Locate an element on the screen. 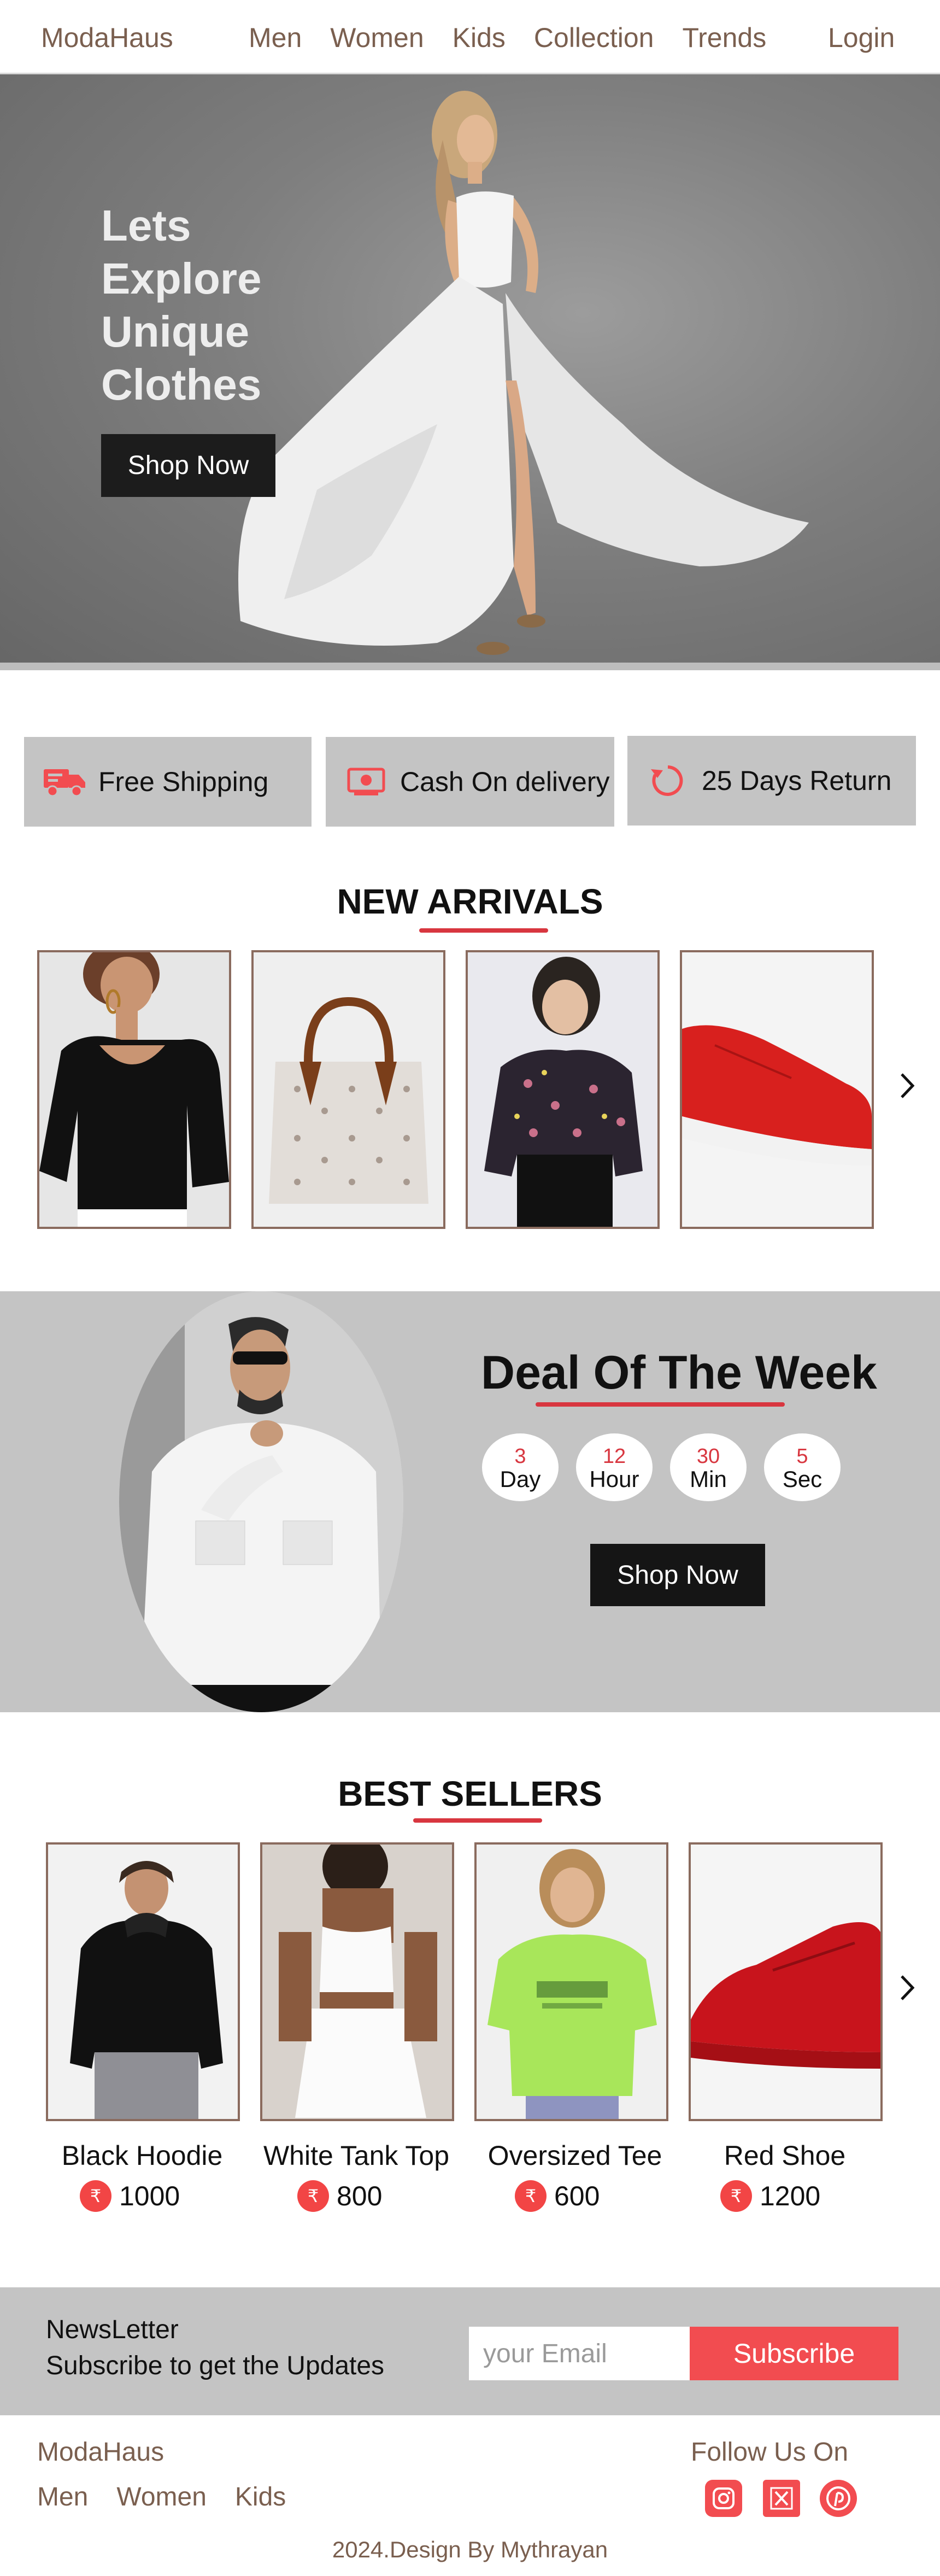  instagram-icon is located at coordinates (724, 2498).